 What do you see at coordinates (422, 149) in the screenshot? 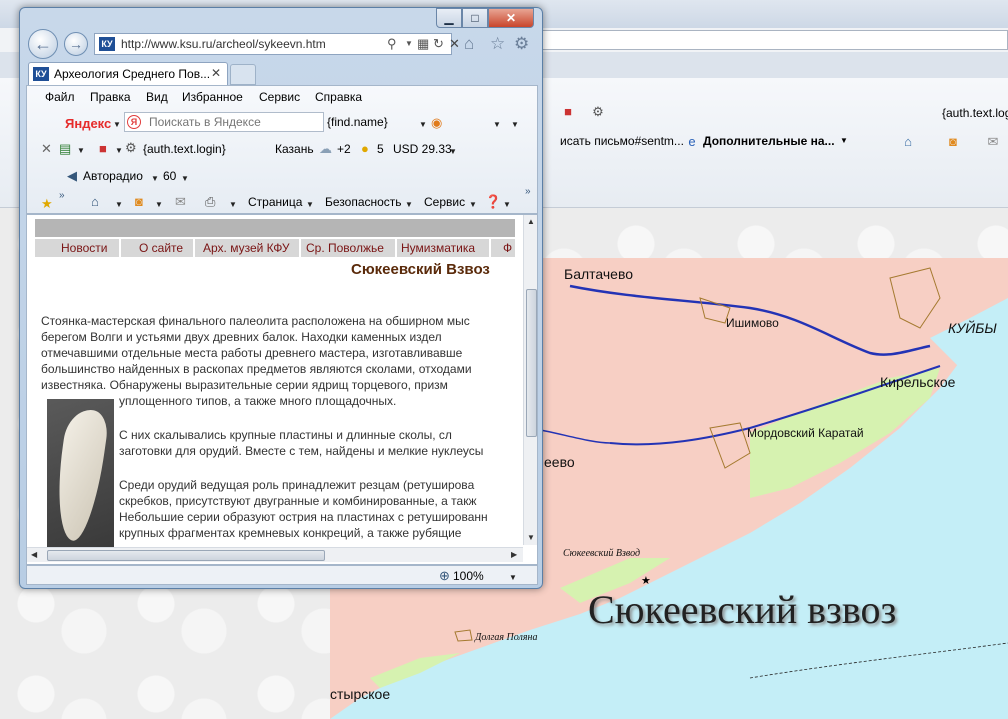
I see `currency-rate: USD 29.33` at bounding box center [422, 149].